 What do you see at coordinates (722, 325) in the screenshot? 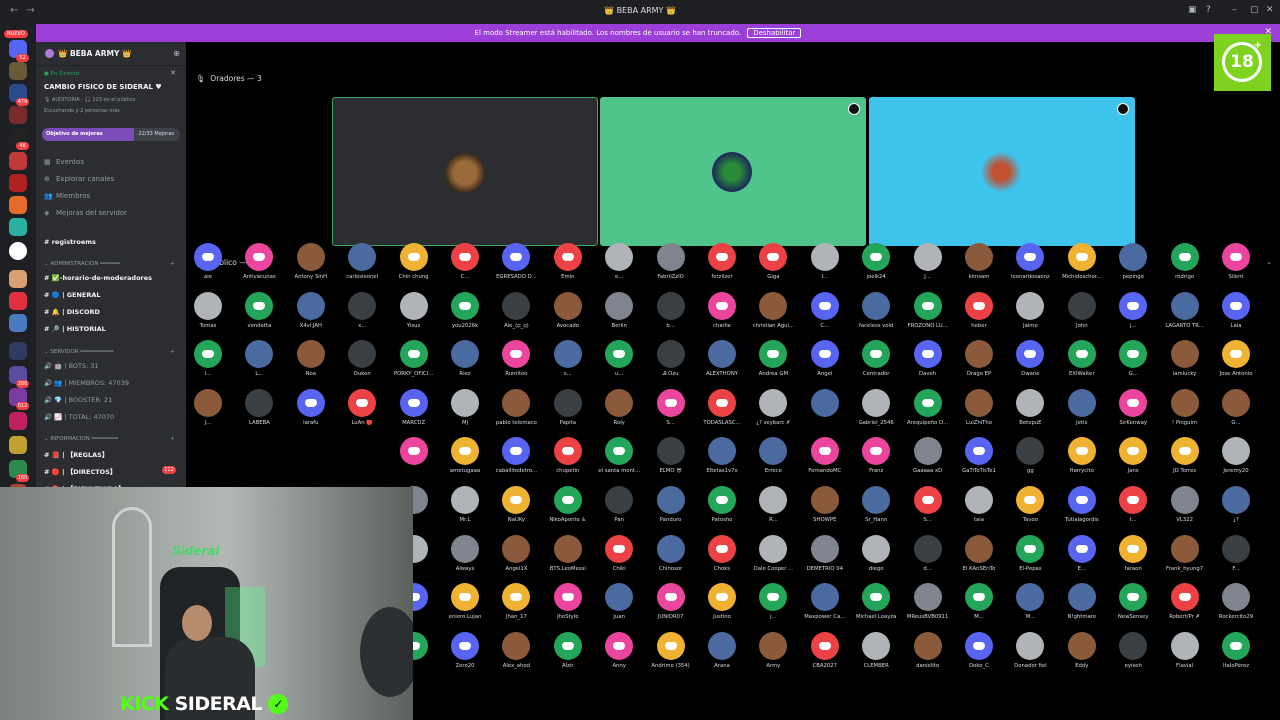
I see `member-name: charlie` at bounding box center [722, 325].